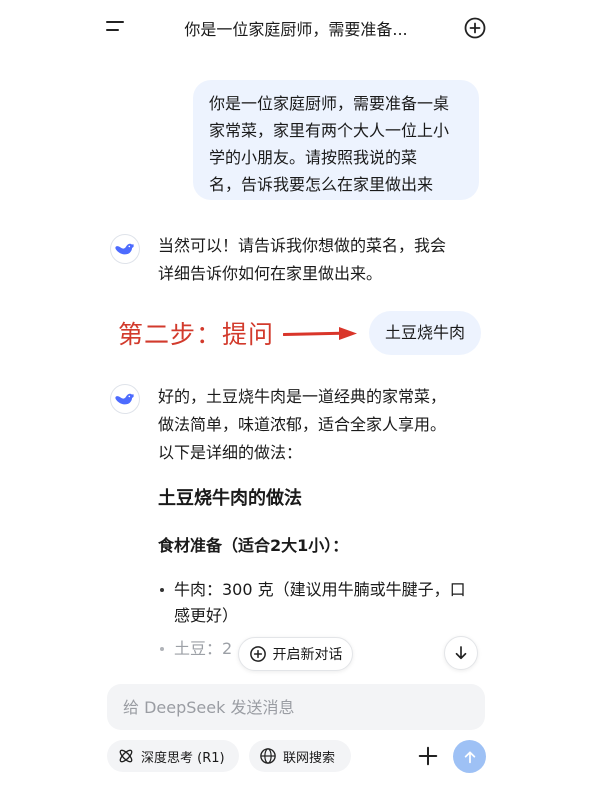 This screenshot has width=592, height=790. I want to click on web-search-toggle: 联网搜索, so click(300, 756).